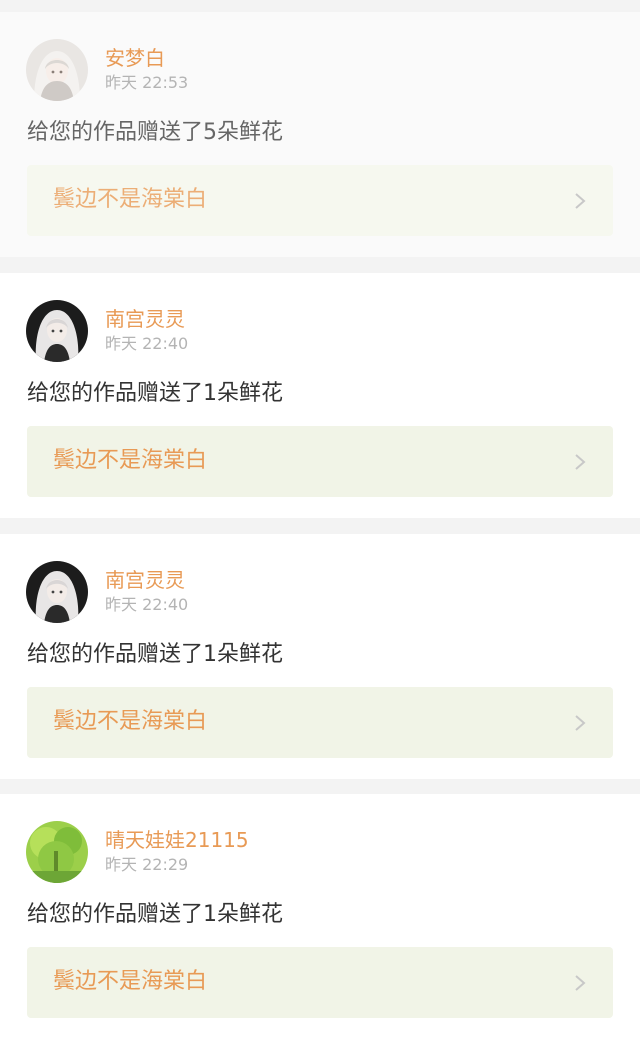 The width and height of the screenshot is (640, 1039). What do you see at coordinates (155, 132) in the screenshot?
I see `gift-message: 给您的作品赠送了5朵鲜花` at bounding box center [155, 132].